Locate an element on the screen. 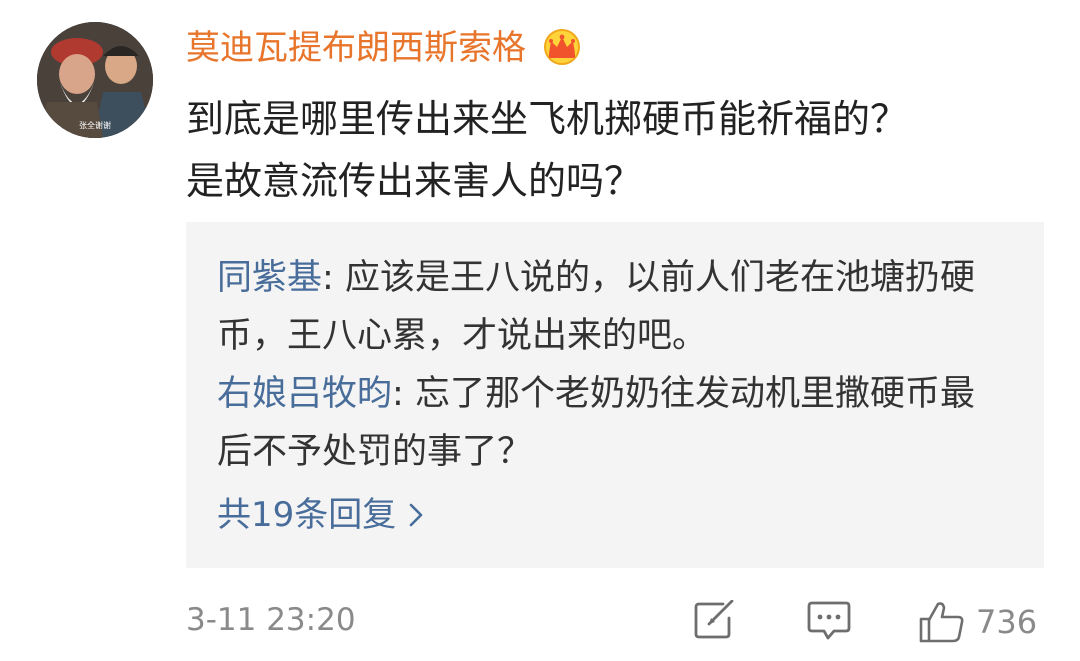  reply-item: 同紫基: 应该是王八说的，以前人们老在池塘扔硬币，王八心累，才说出来的吧。 is located at coordinates (607, 307).